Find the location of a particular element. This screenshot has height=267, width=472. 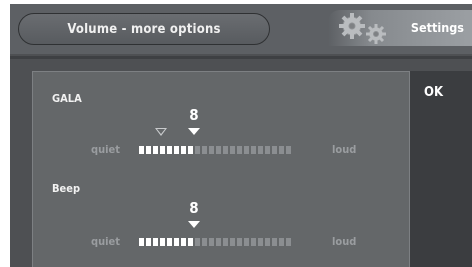

current-level-marker-gala is located at coordinates (194, 131).